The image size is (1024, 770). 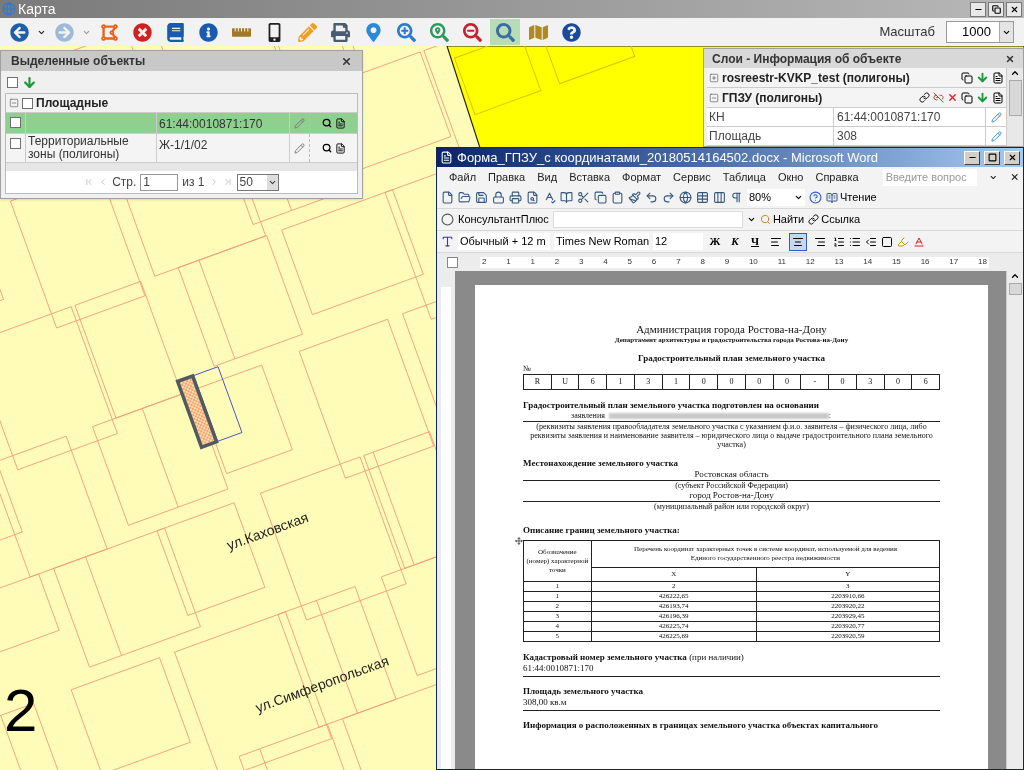 I want to click on underline-button: Ч, so click(x=755, y=241).